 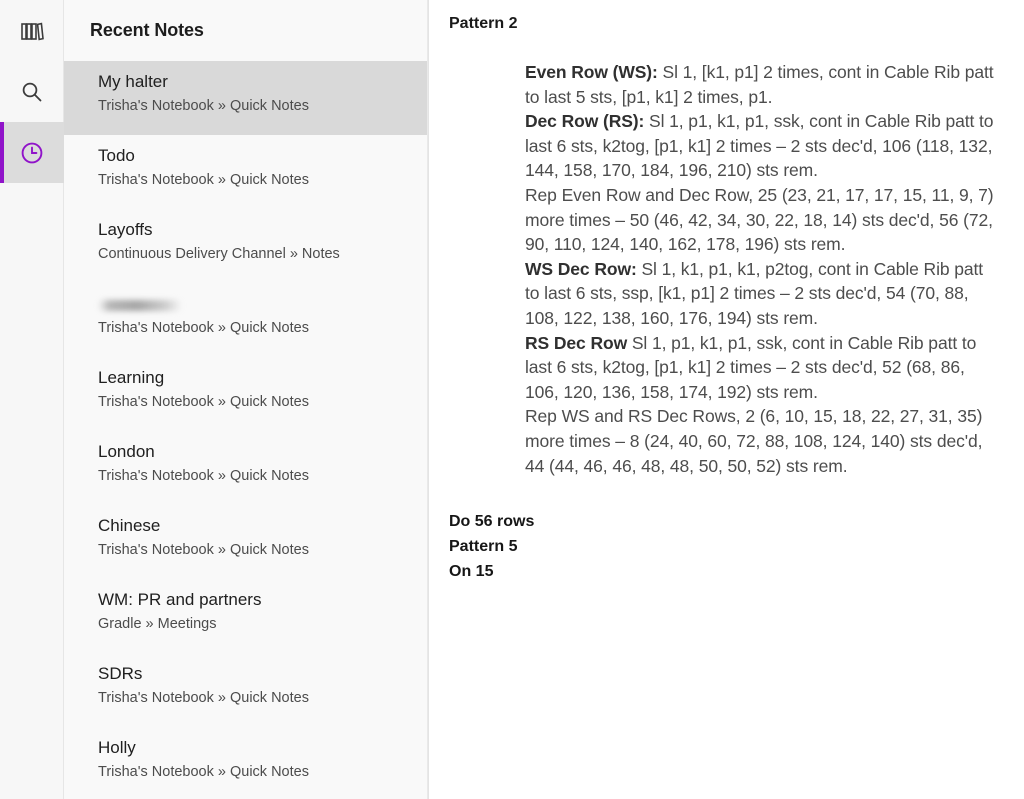 I want to click on pattern-row-label: WS Dec Row:, so click(x=581, y=268).